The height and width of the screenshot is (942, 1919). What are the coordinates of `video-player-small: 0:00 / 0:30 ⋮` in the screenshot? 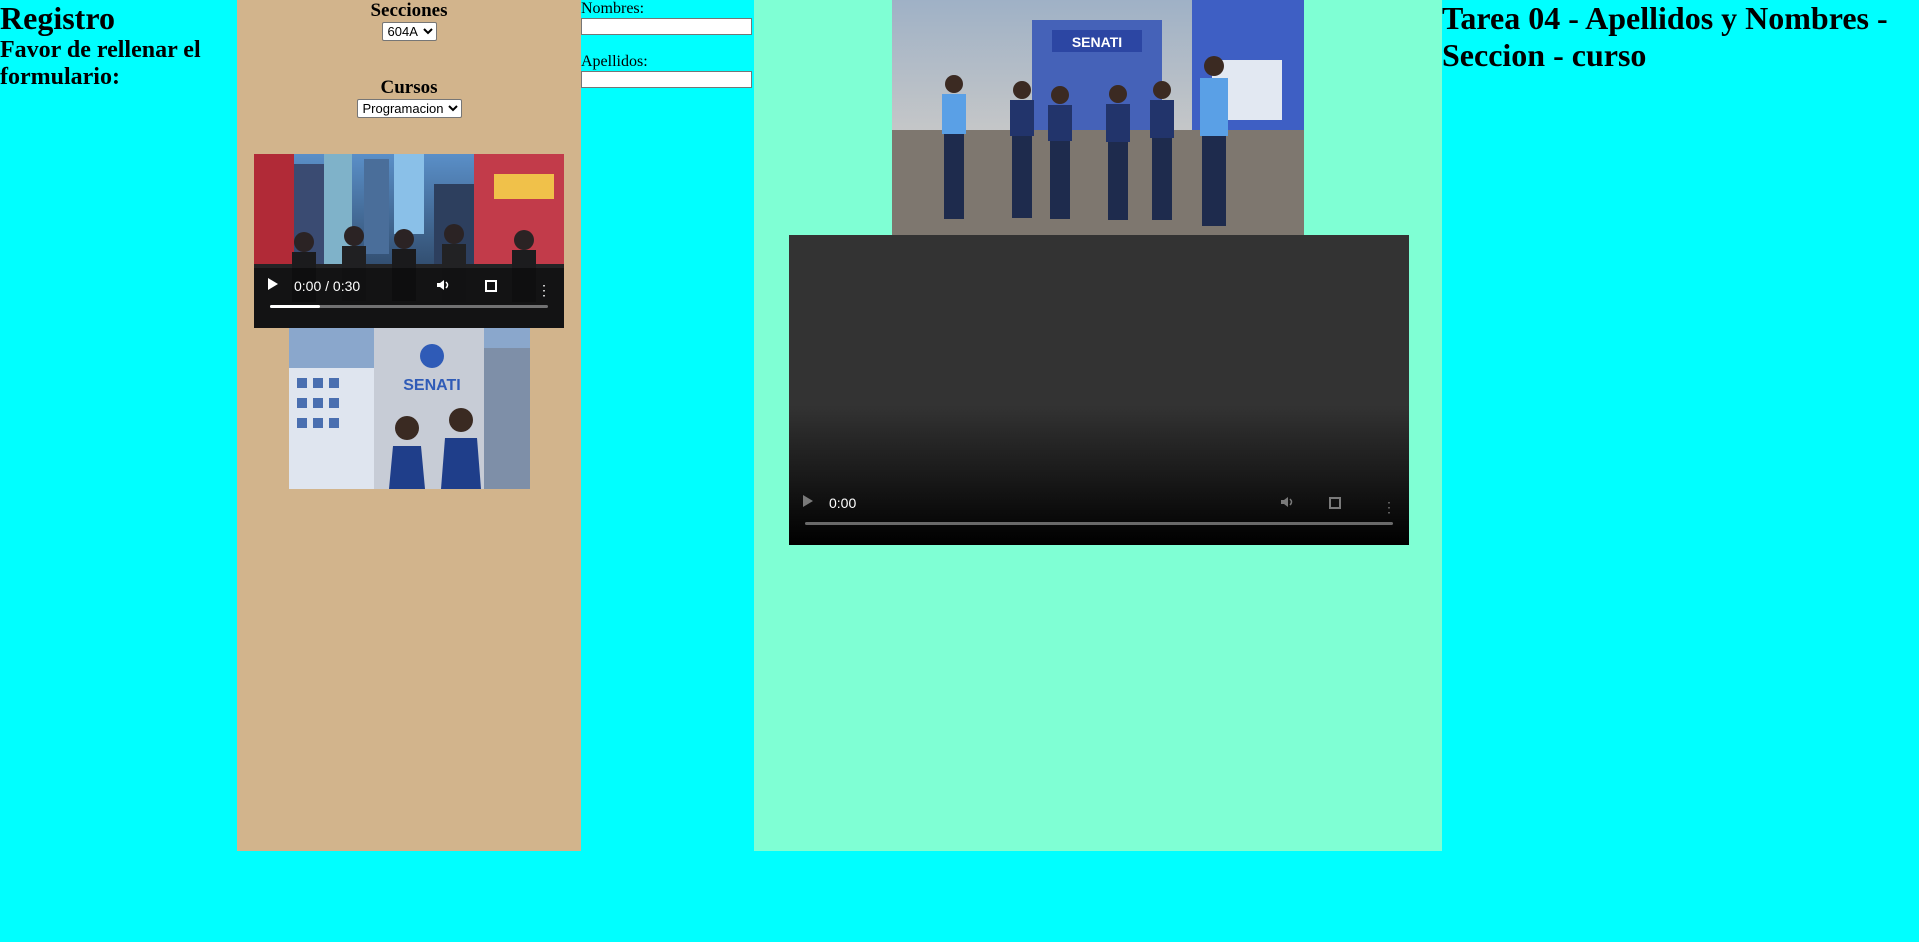 It's located at (409, 241).